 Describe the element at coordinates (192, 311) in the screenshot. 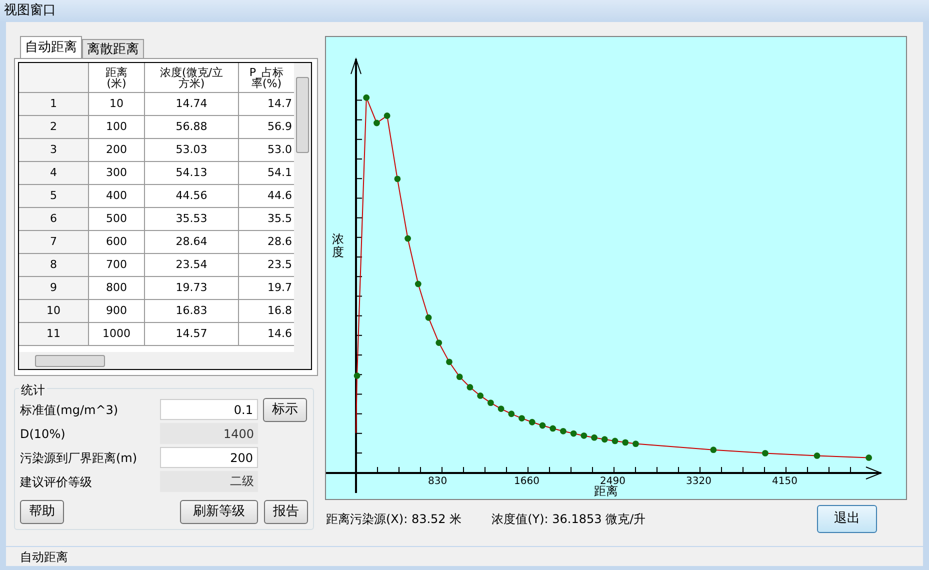

I see `table-cell: 16.83` at that location.